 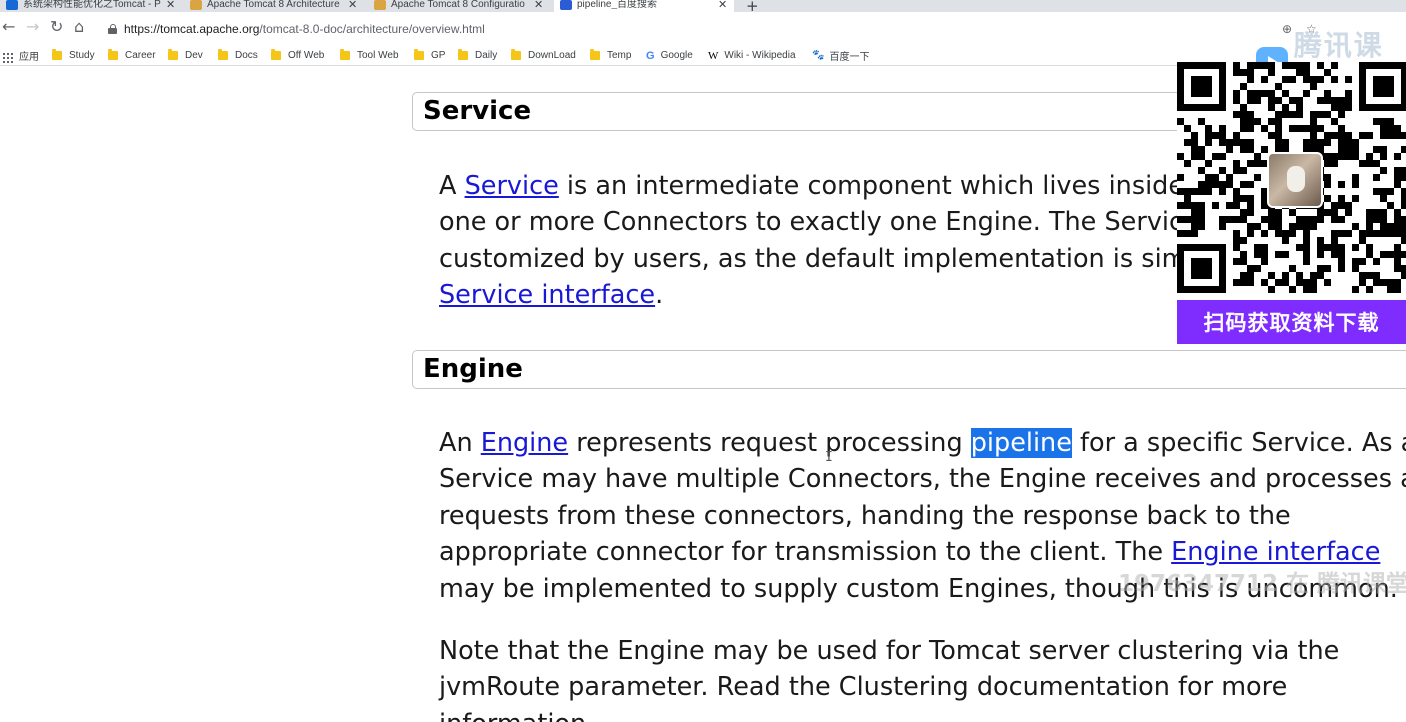 What do you see at coordinates (713, 55) in the screenshot?
I see `wikipedia-icon: W` at bounding box center [713, 55].